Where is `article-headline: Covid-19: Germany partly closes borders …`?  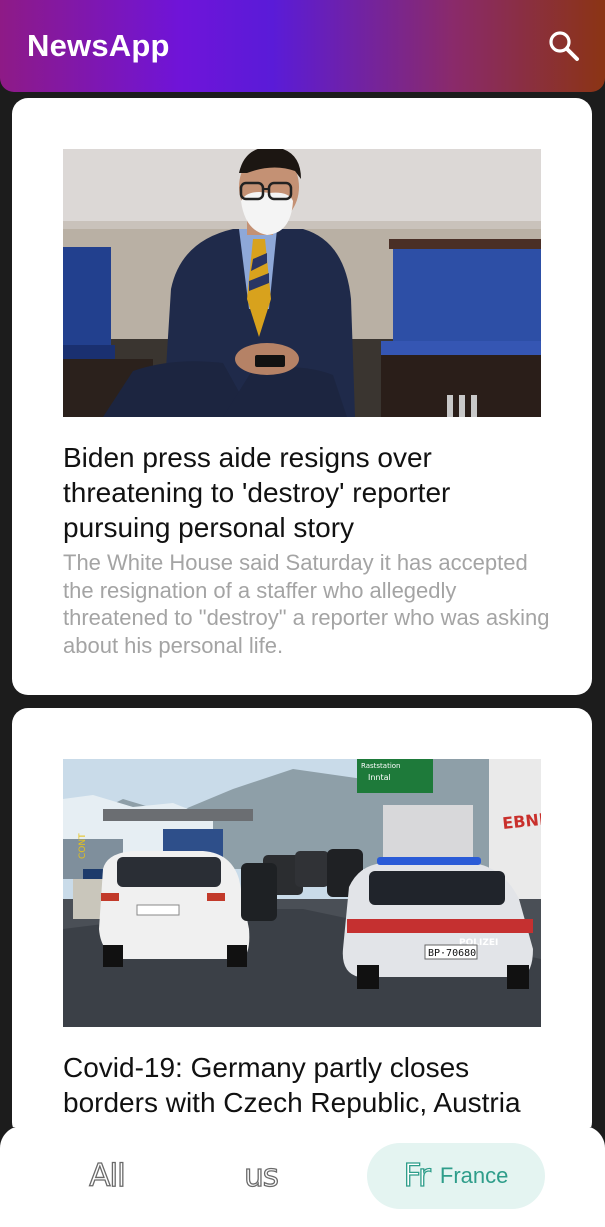 article-headline: Covid-19: Germany partly closes borders … is located at coordinates (313, 1085).